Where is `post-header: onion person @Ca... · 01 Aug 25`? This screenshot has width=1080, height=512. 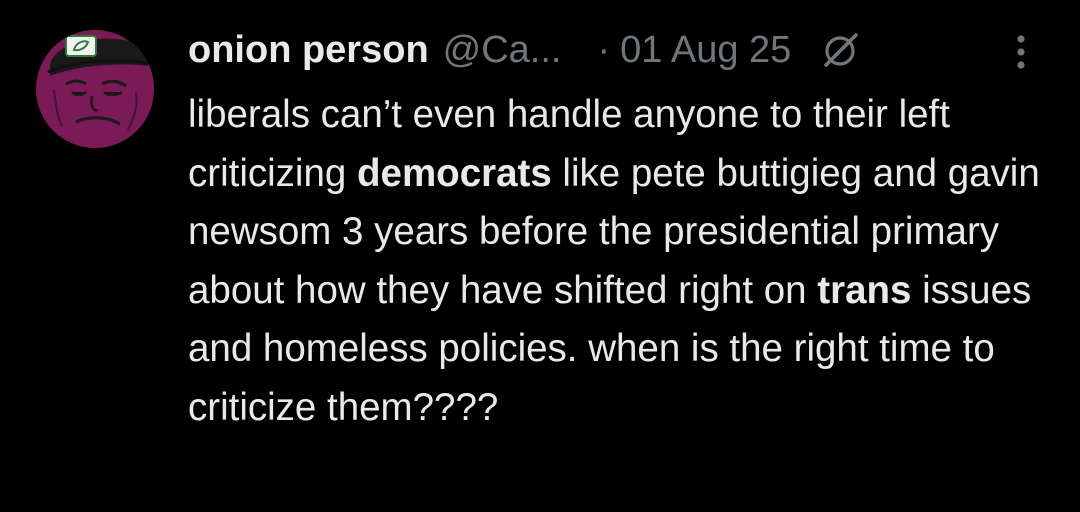
post-header: onion person @Ca... · 01 Aug 25 is located at coordinates (524, 50).